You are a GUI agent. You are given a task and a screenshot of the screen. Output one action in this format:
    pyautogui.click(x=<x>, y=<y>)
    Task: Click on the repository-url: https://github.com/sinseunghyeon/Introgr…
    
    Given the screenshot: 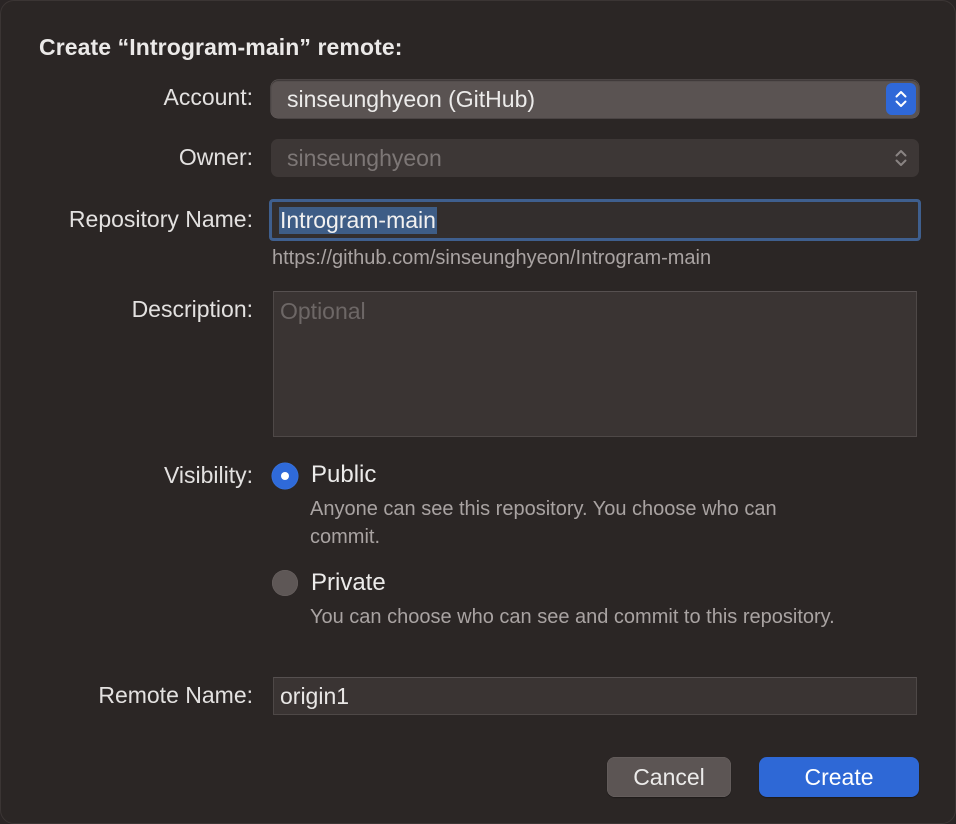 What is the action you would take?
    pyautogui.click(x=492, y=258)
    